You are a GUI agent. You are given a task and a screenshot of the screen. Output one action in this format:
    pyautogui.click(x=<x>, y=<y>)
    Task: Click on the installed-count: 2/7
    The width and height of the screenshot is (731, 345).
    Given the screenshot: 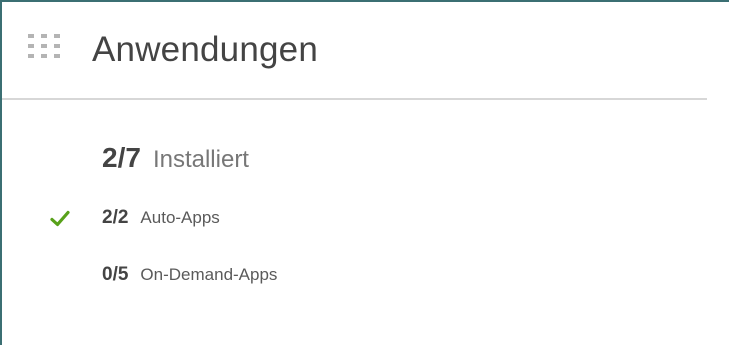 What is the action you would take?
    pyautogui.click(x=121, y=157)
    